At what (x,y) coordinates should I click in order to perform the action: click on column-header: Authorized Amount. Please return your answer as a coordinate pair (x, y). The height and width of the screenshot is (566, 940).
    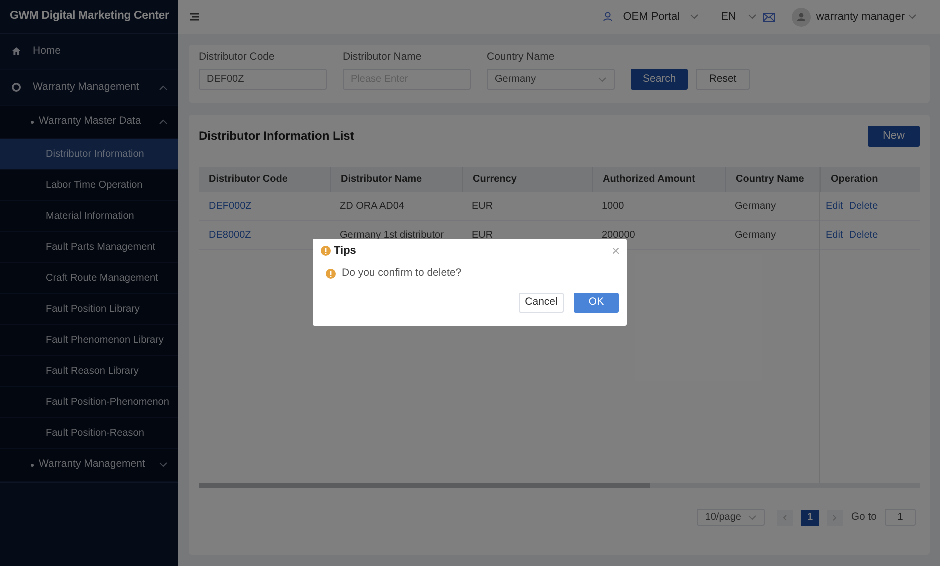
    Looking at the image, I should click on (658, 179).